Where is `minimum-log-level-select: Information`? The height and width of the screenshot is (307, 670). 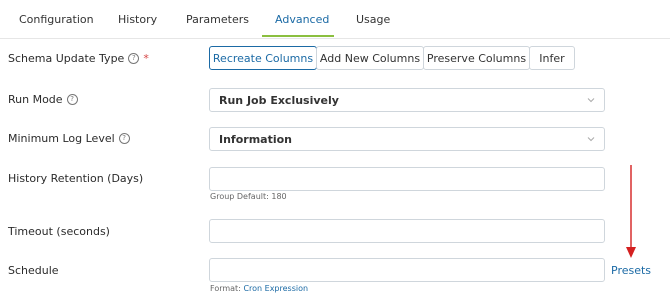 minimum-log-level-select: Information is located at coordinates (407, 139).